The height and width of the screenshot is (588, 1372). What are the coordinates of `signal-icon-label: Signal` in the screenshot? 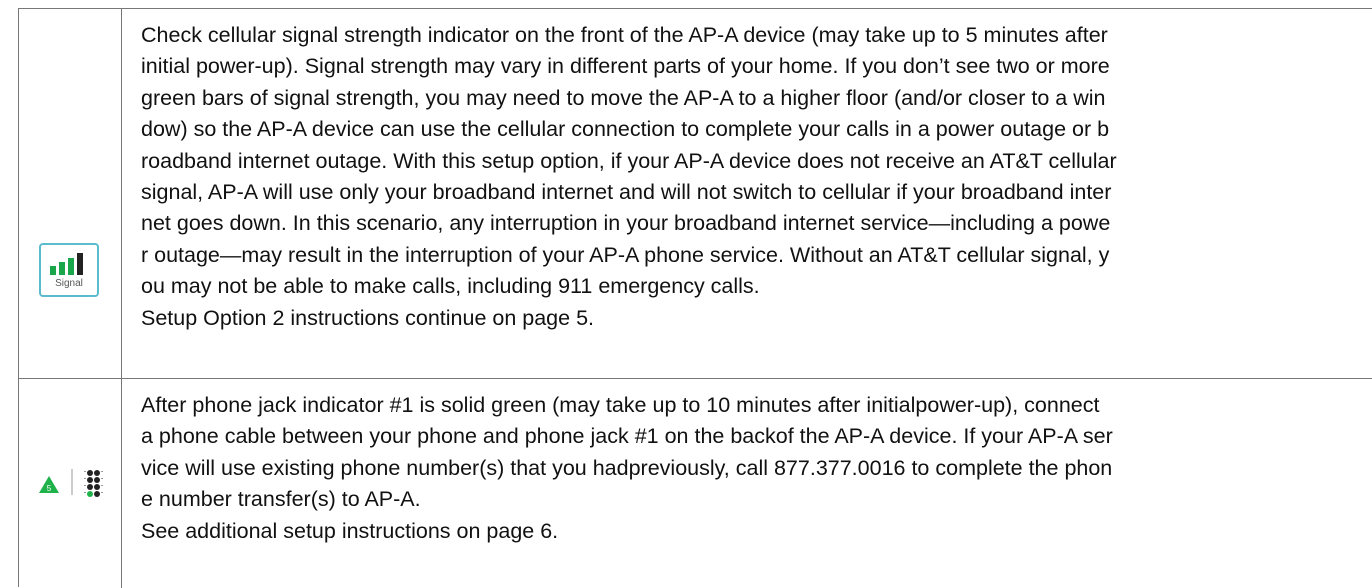 It's located at (69, 283).